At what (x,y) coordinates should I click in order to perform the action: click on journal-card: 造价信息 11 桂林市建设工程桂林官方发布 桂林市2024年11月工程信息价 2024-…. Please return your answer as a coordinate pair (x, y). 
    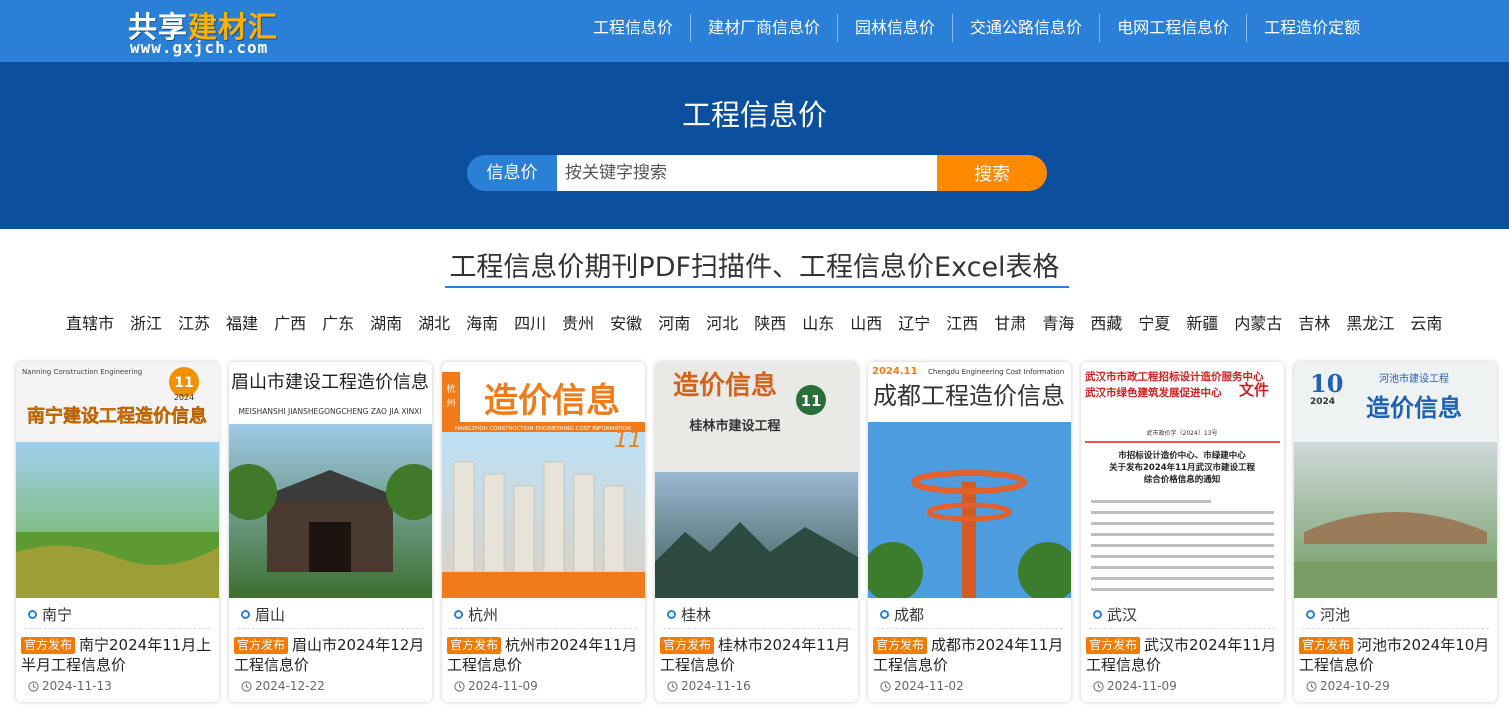
    Looking at the image, I should click on (756, 532).